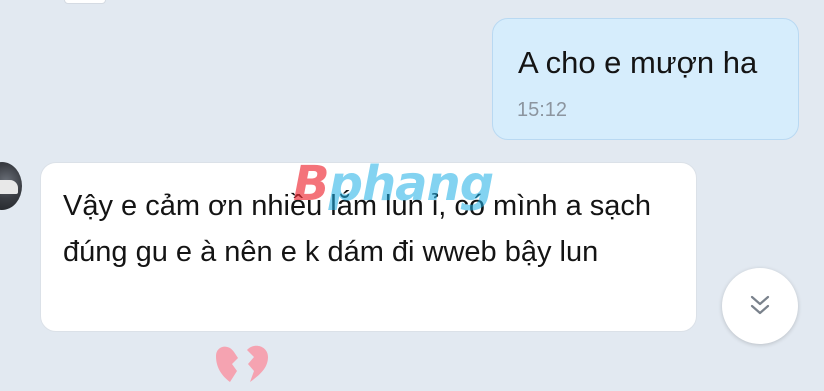 Image resolution: width=824 pixels, height=391 pixels. Describe the element at coordinates (638, 62) in the screenshot. I see `outgoing-message-text: A cho e mượn ha` at that location.